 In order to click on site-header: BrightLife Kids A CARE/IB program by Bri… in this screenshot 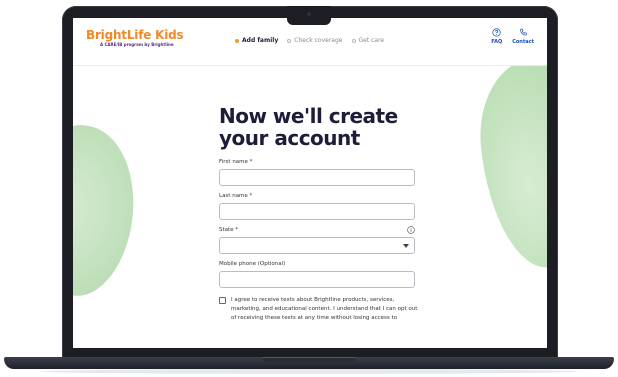, I will do `click(310, 42)`.